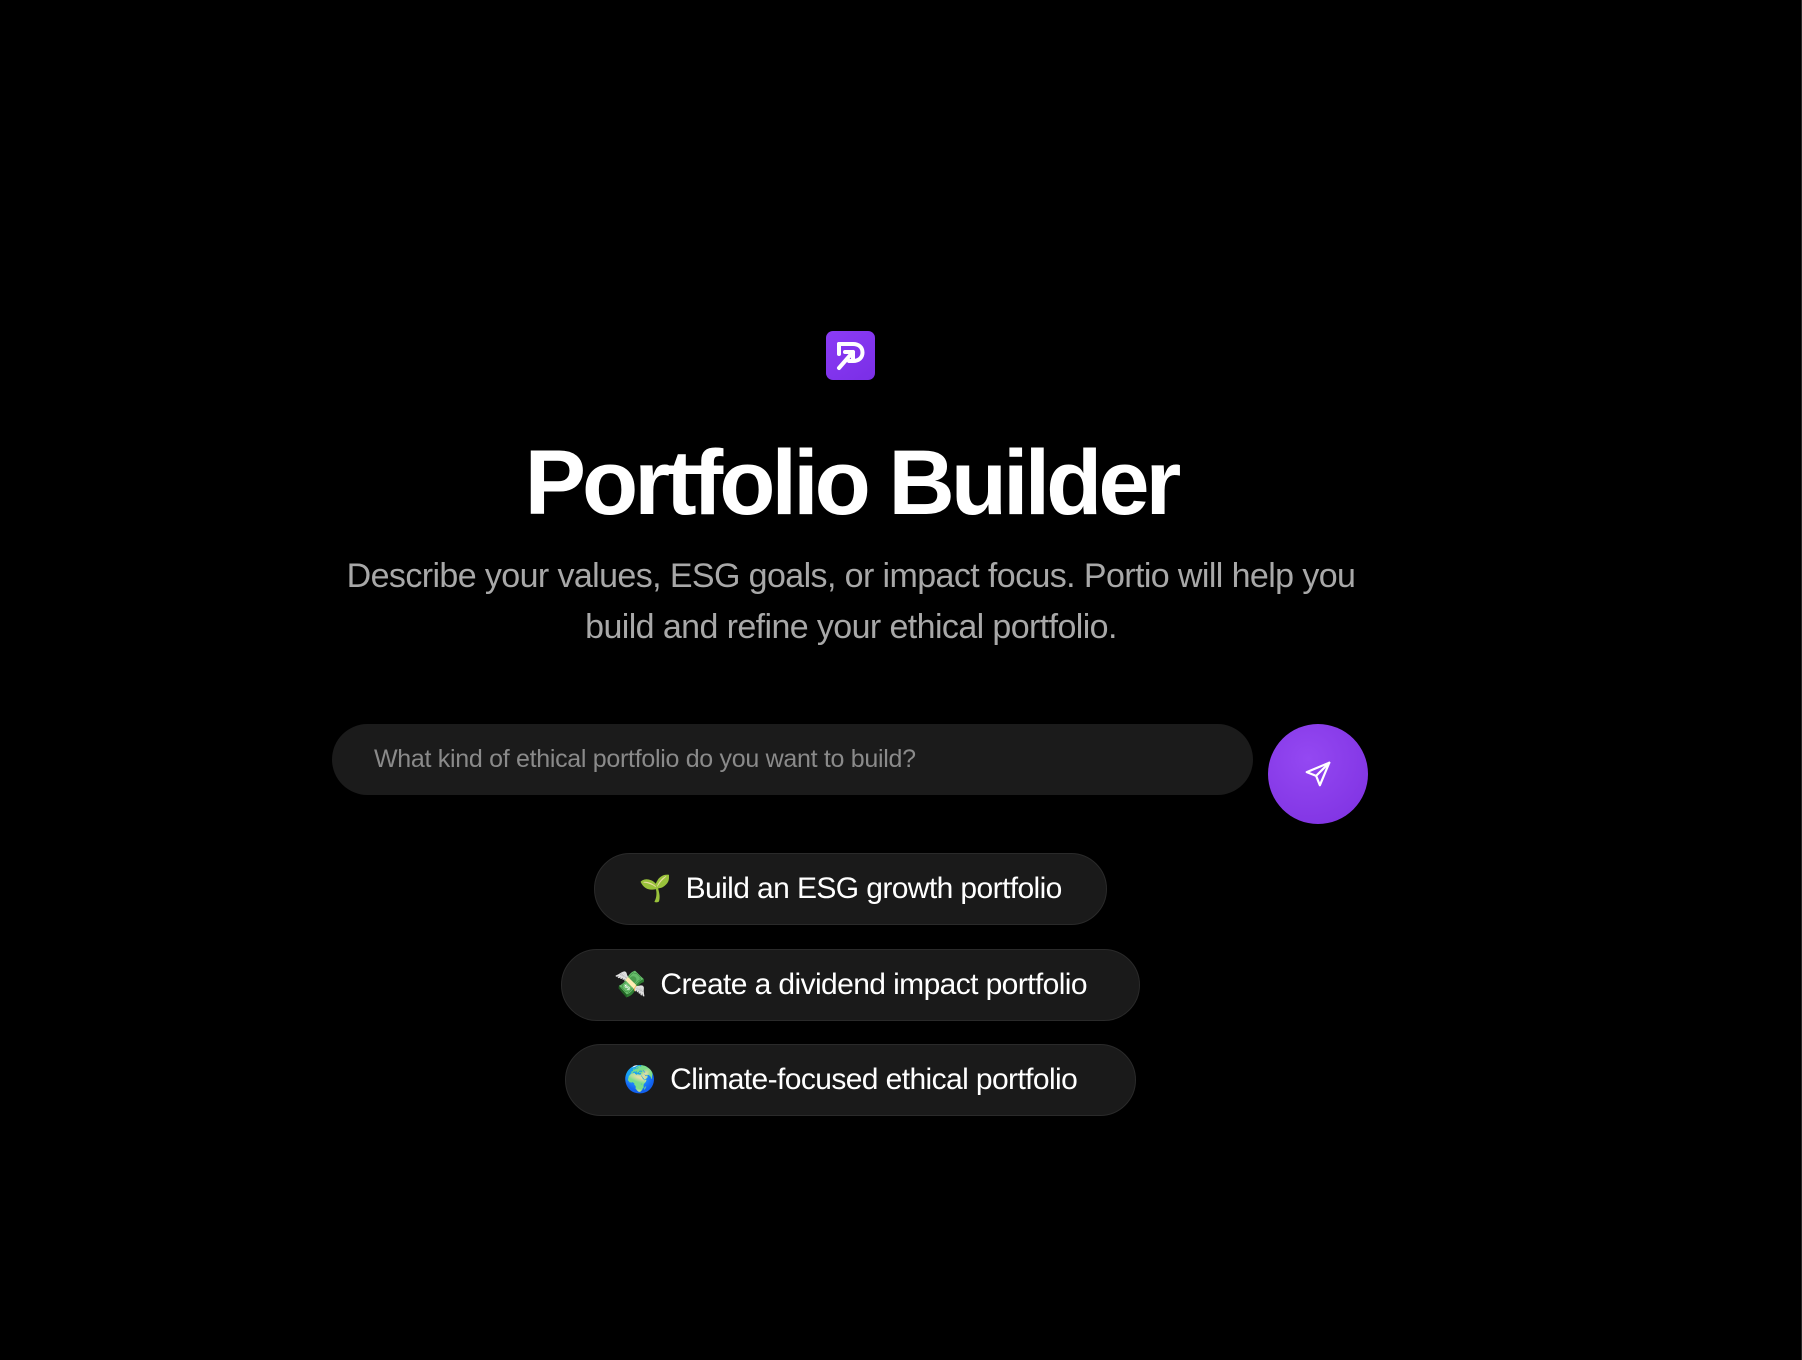 The image size is (1802, 1360). I want to click on page-title: Portfolio Builder, so click(853, 483).